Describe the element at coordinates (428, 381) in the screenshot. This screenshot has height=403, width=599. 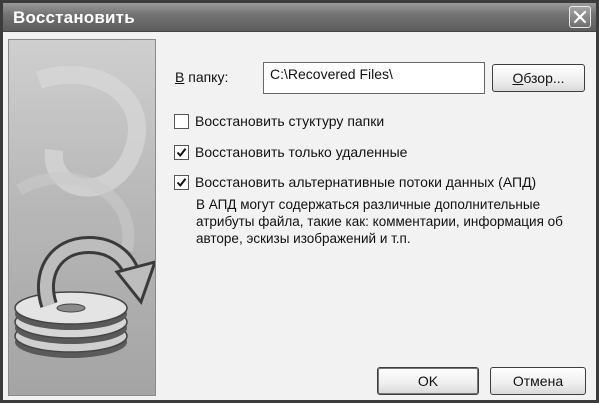
I see `ok-button: OK` at that location.